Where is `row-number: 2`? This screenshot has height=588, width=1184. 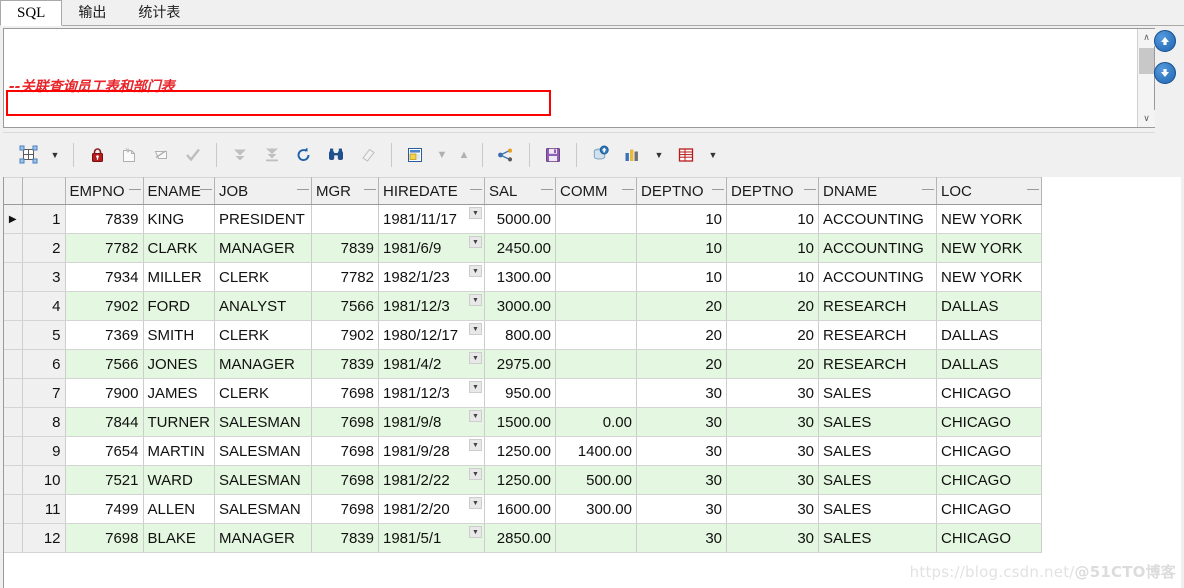 row-number: 2 is located at coordinates (44, 248).